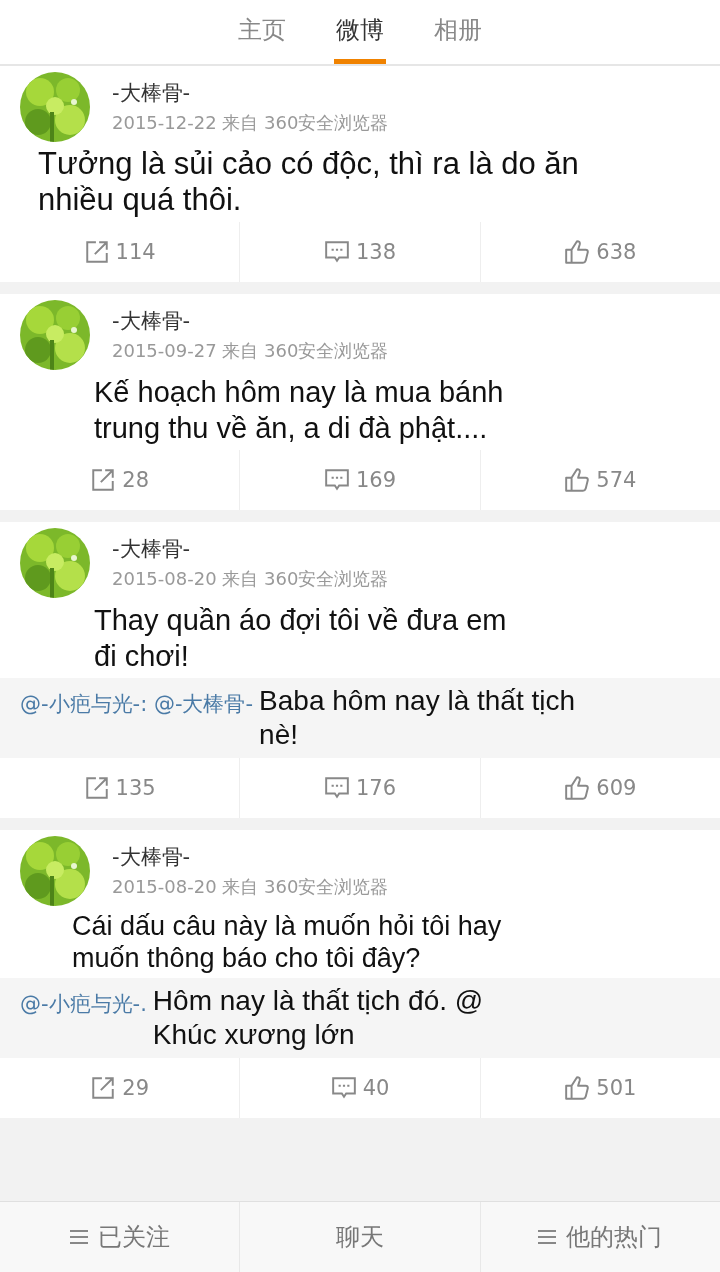  I want to click on comment-button: 40, so click(360, 1088).